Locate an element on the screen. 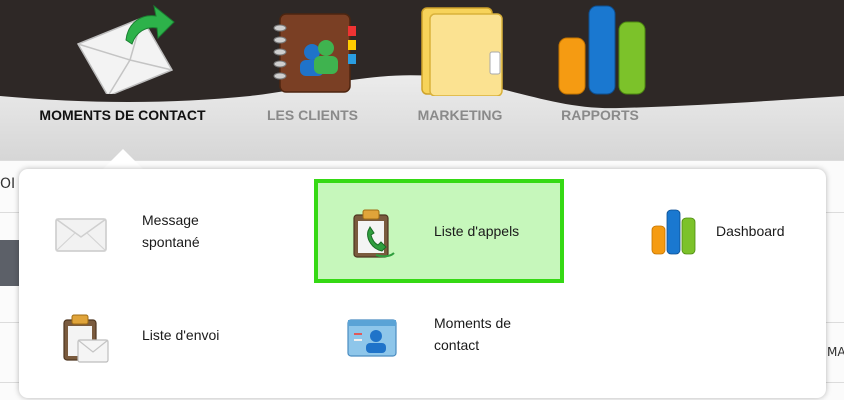 The height and width of the screenshot is (400, 844). menu-item-liste-denvoi: Liste d'envoi is located at coordinates (170, 340).